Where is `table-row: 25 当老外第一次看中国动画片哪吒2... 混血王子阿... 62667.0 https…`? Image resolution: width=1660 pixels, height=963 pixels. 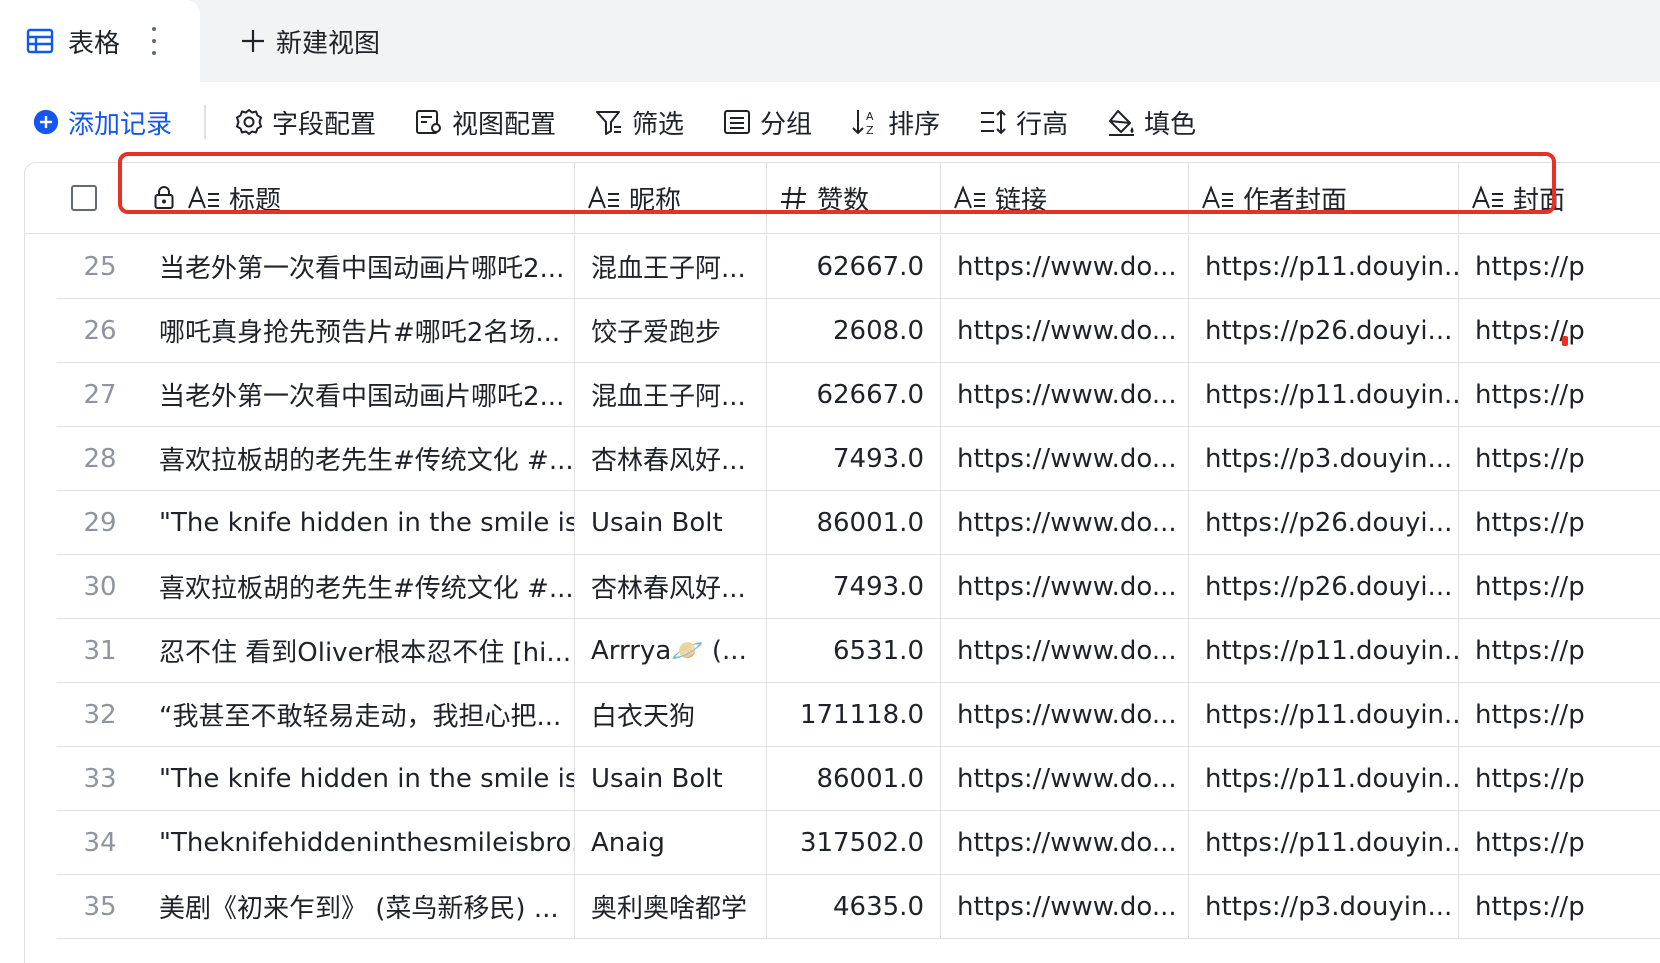
table-row: 25 当老外第一次看中国动画片哪吒2... 混血王子阿... 62667.0 https… is located at coordinates (858, 267).